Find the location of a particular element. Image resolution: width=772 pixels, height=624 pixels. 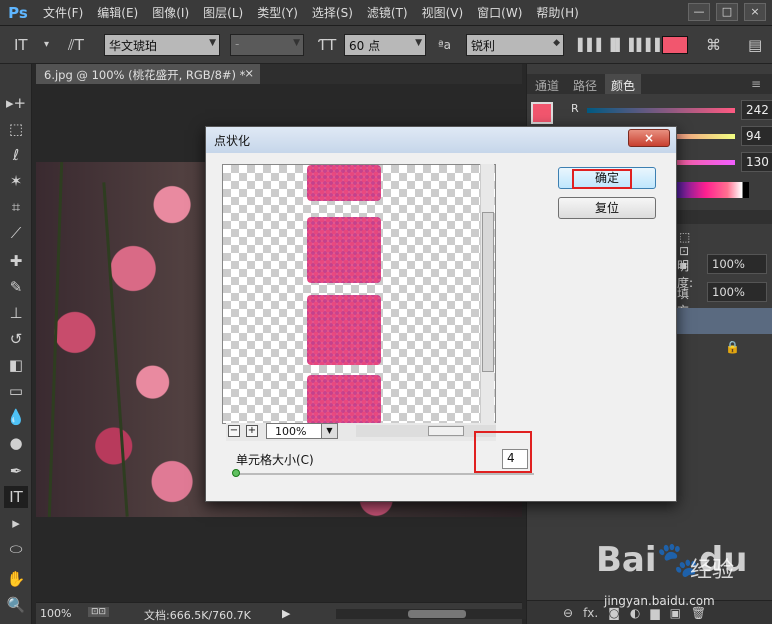

font-family-value: 华文琥珀 is located at coordinates (133, 46).